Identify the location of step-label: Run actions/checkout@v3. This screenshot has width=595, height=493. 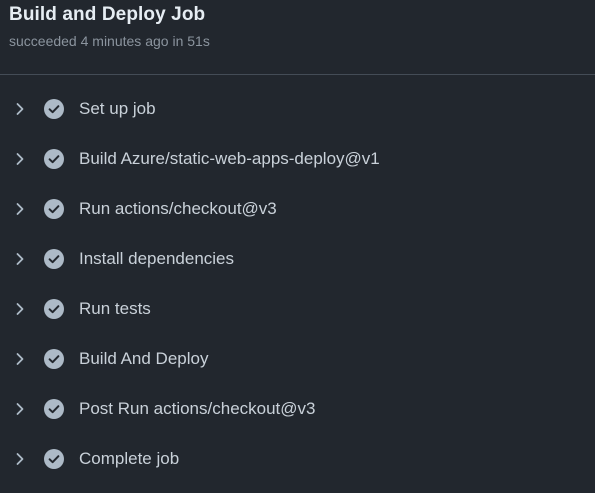
(178, 208).